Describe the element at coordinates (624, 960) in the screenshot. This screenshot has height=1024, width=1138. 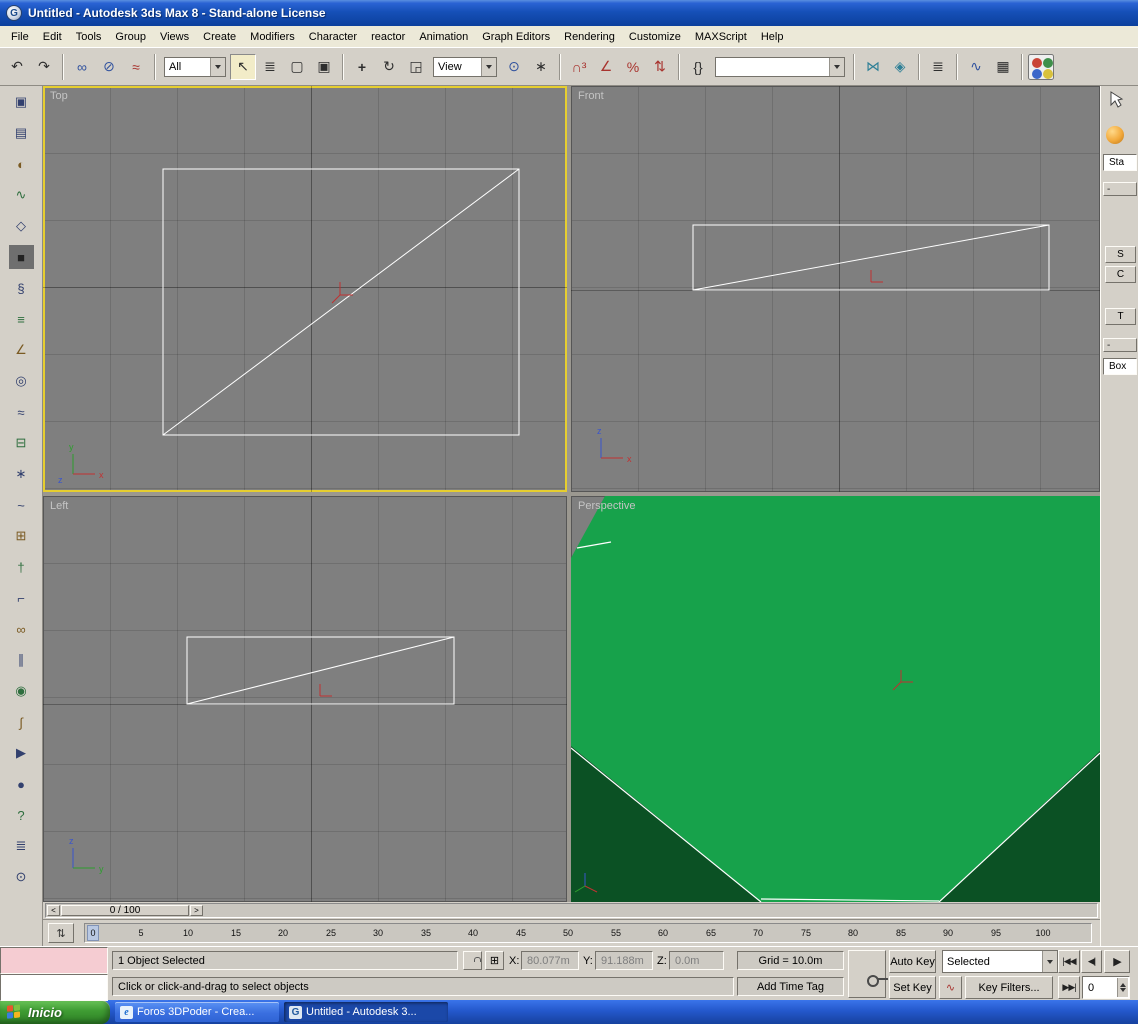
I see `y-coordinate-field: 91.188m` at that location.